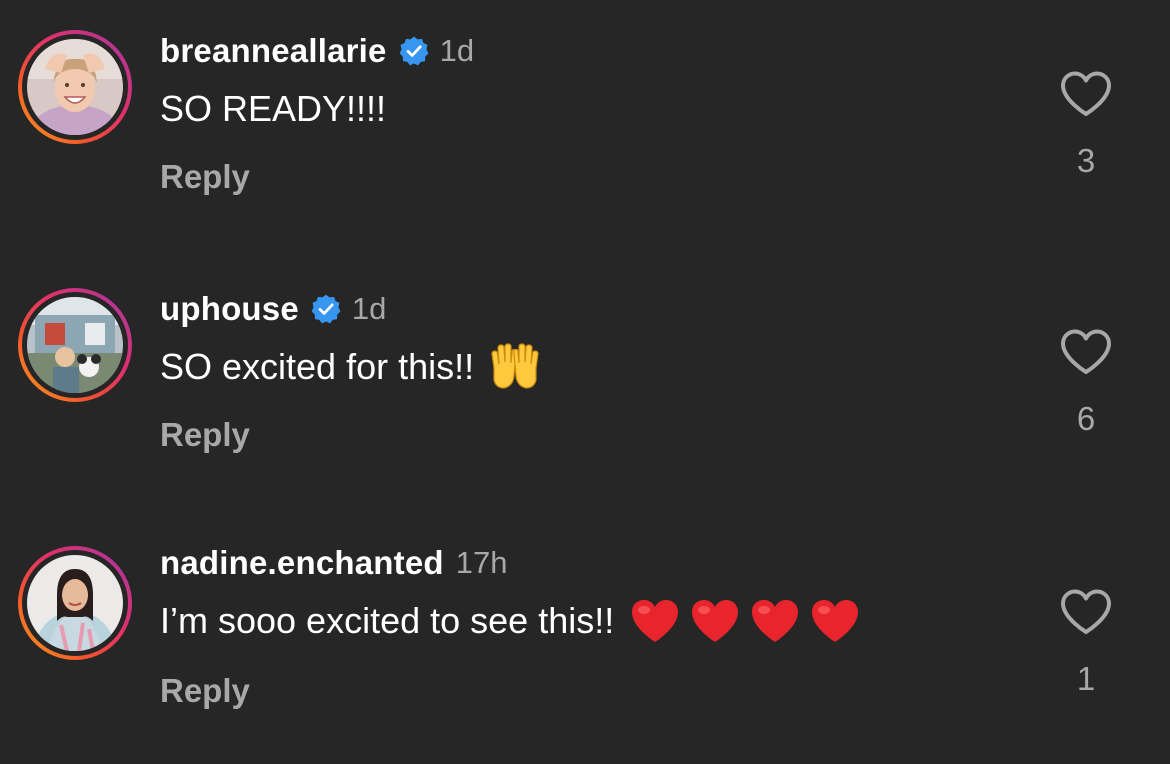 This screenshot has height=764, width=1170. I want to click on username: breanneallarie, so click(273, 51).